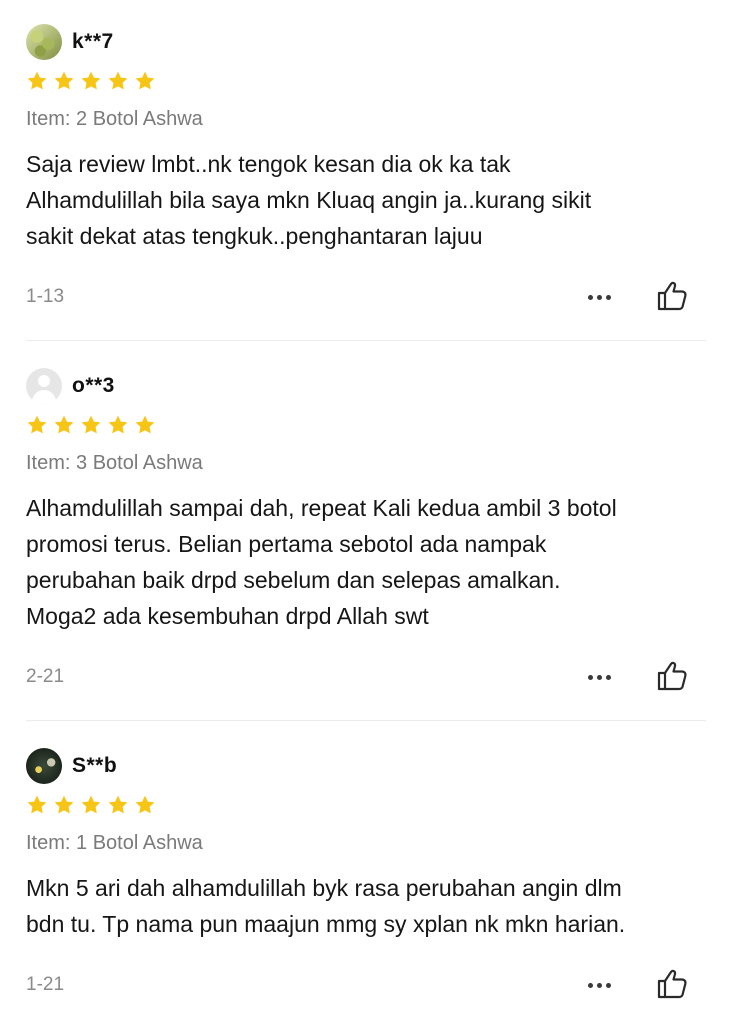 The image size is (732, 1024). What do you see at coordinates (366, 766) in the screenshot?
I see `review-header: S**b` at bounding box center [366, 766].